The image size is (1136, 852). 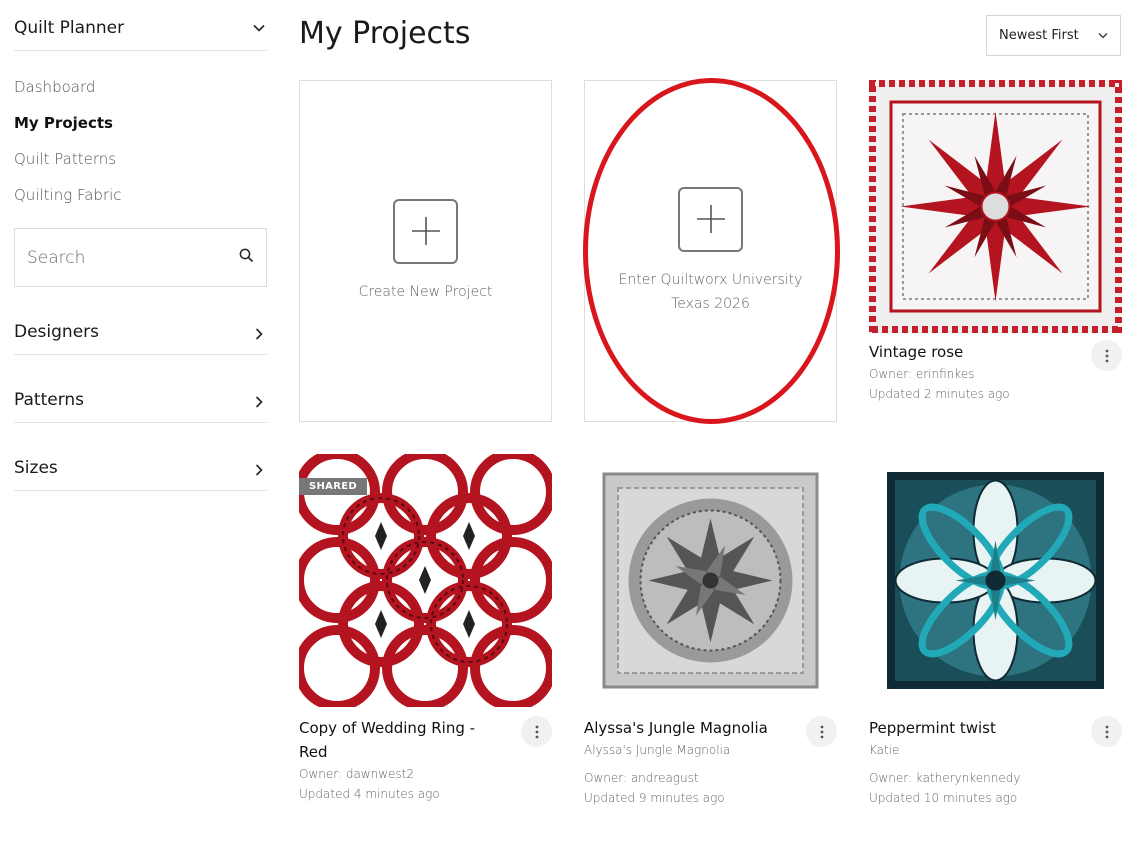 I want to click on sort-dropdown: Newest First, so click(x=1053, y=35).